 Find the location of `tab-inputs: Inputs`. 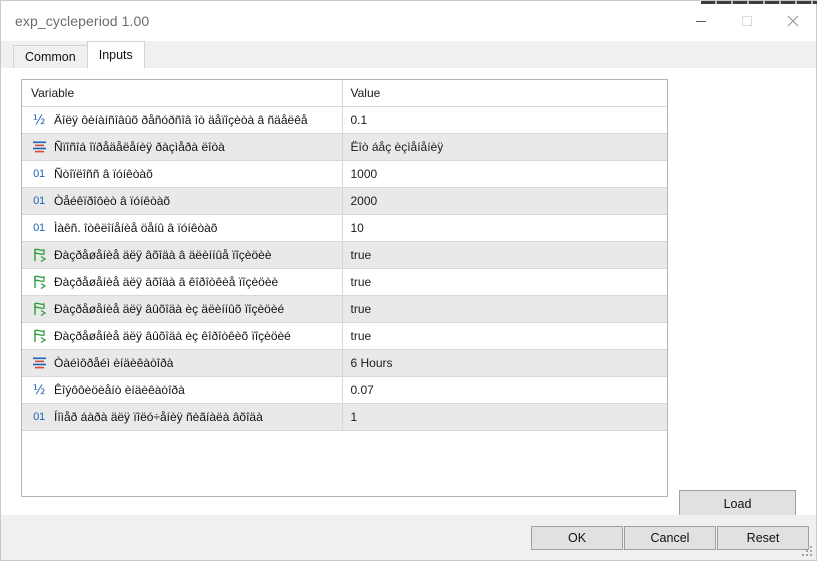

tab-inputs: Inputs is located at coordinates (115, 54).